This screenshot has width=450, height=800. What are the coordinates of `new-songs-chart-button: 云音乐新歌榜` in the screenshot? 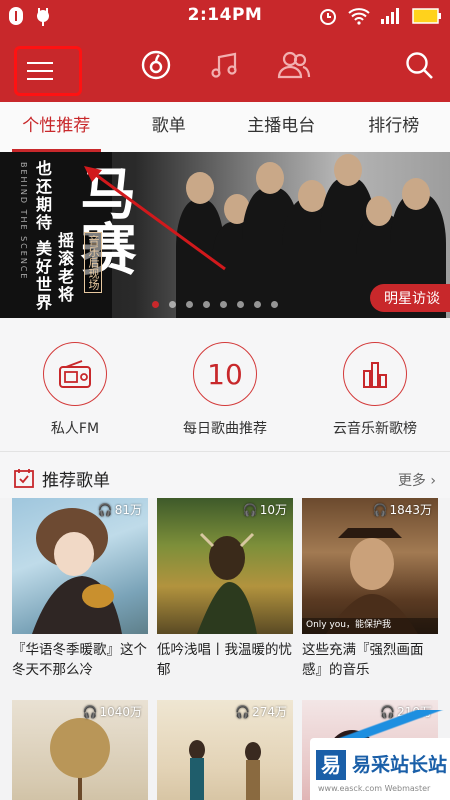 It's located at (375, 384).